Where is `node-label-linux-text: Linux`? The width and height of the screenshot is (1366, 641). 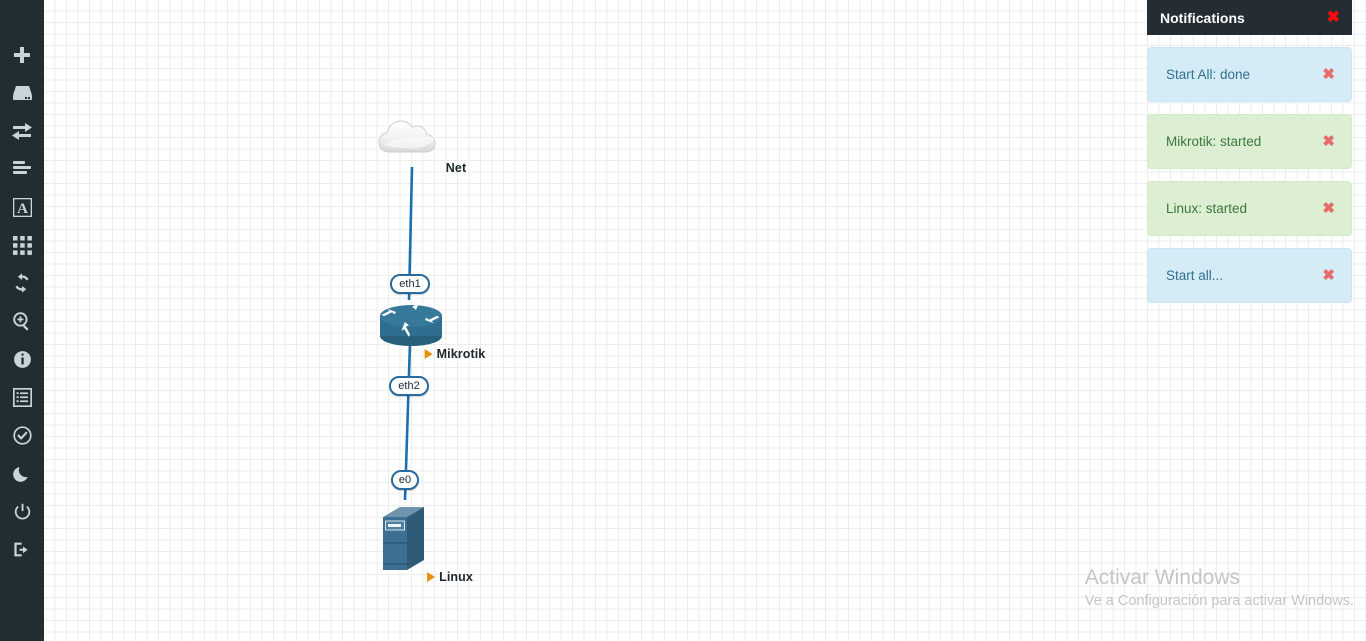
node-label-linux-text: Linux is located at coordinates (456, 577).